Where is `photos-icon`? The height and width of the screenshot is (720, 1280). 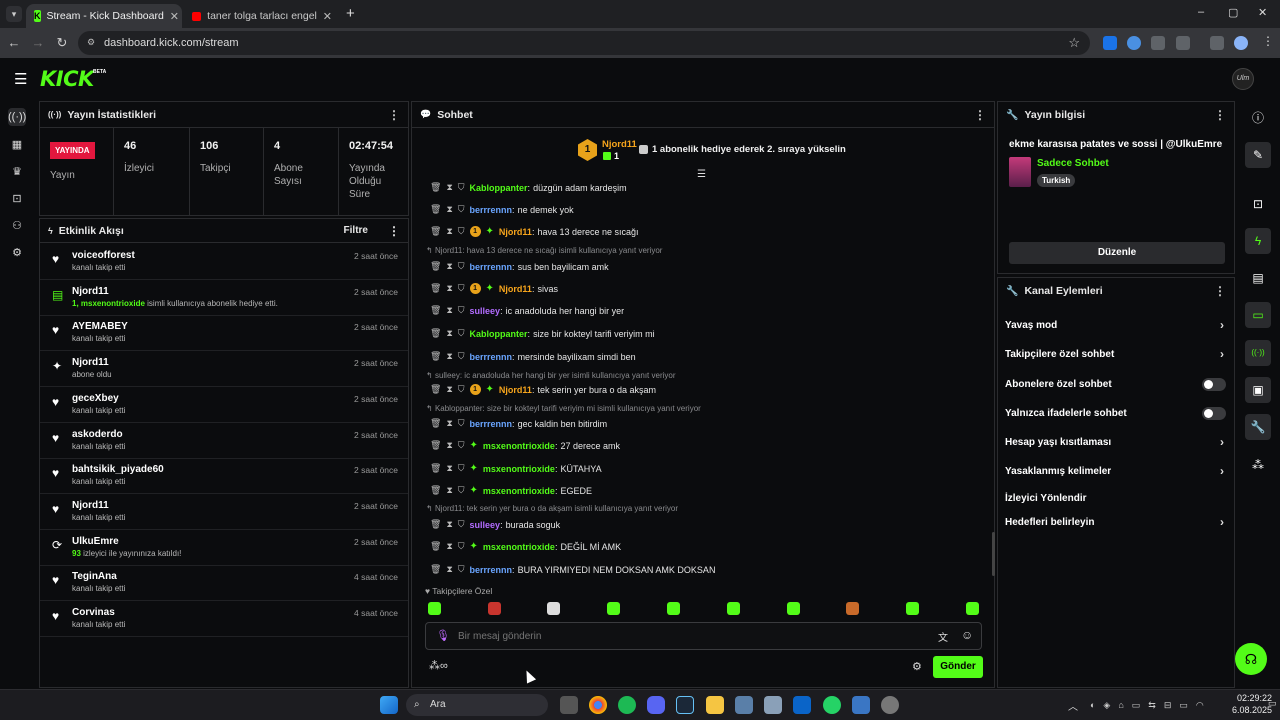 photos-icon is located at coordinates (773, 705).